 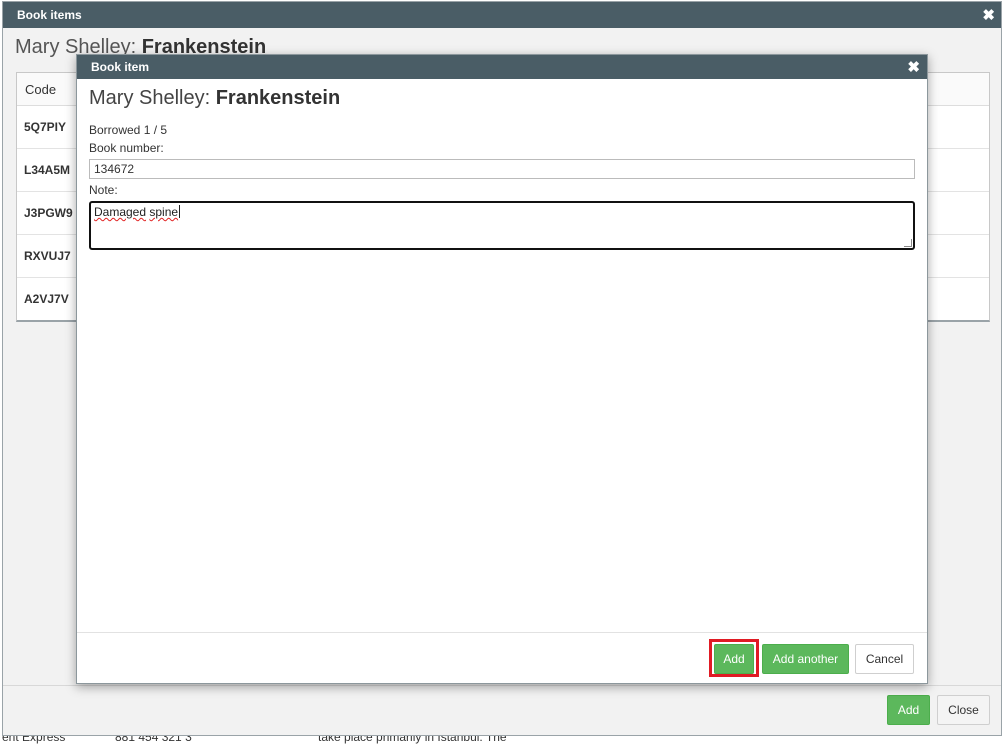 I want to click on text-caret, so click(x=180, y=211).